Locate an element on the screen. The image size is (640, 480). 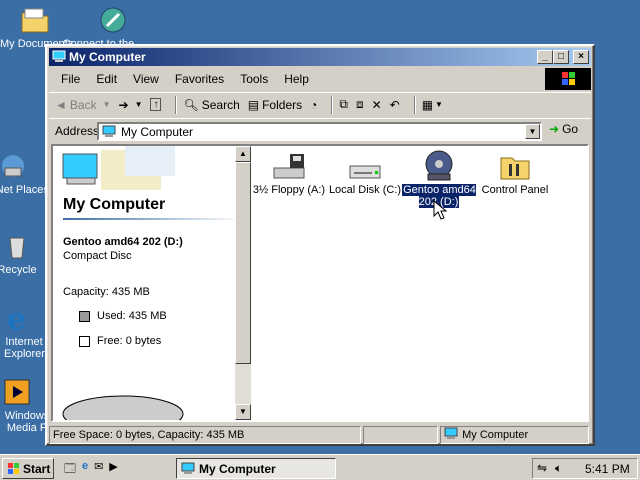
desktop-icon-label: My Net Places is located at coordinates (24, 190).